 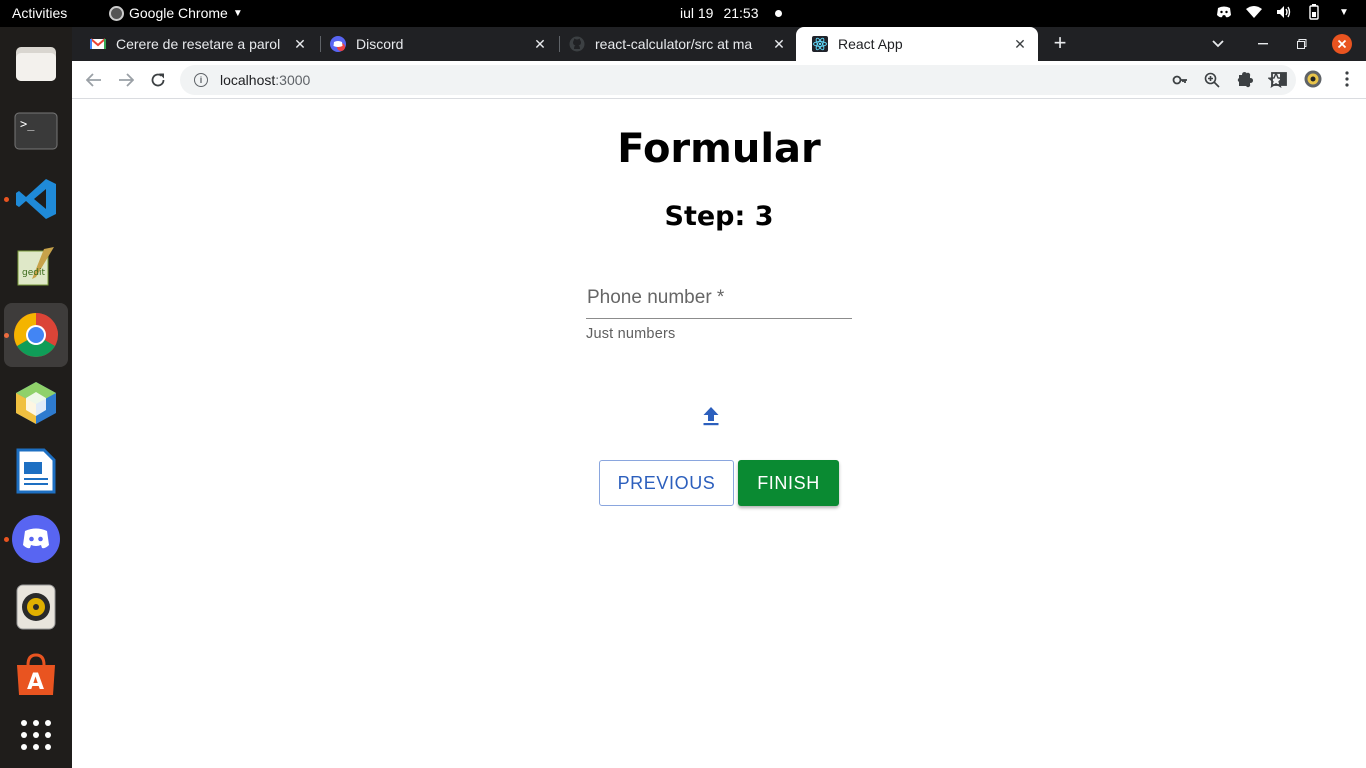 I want to click on browser-toolbar: i localhost :3000, so click(x=719, y=80).